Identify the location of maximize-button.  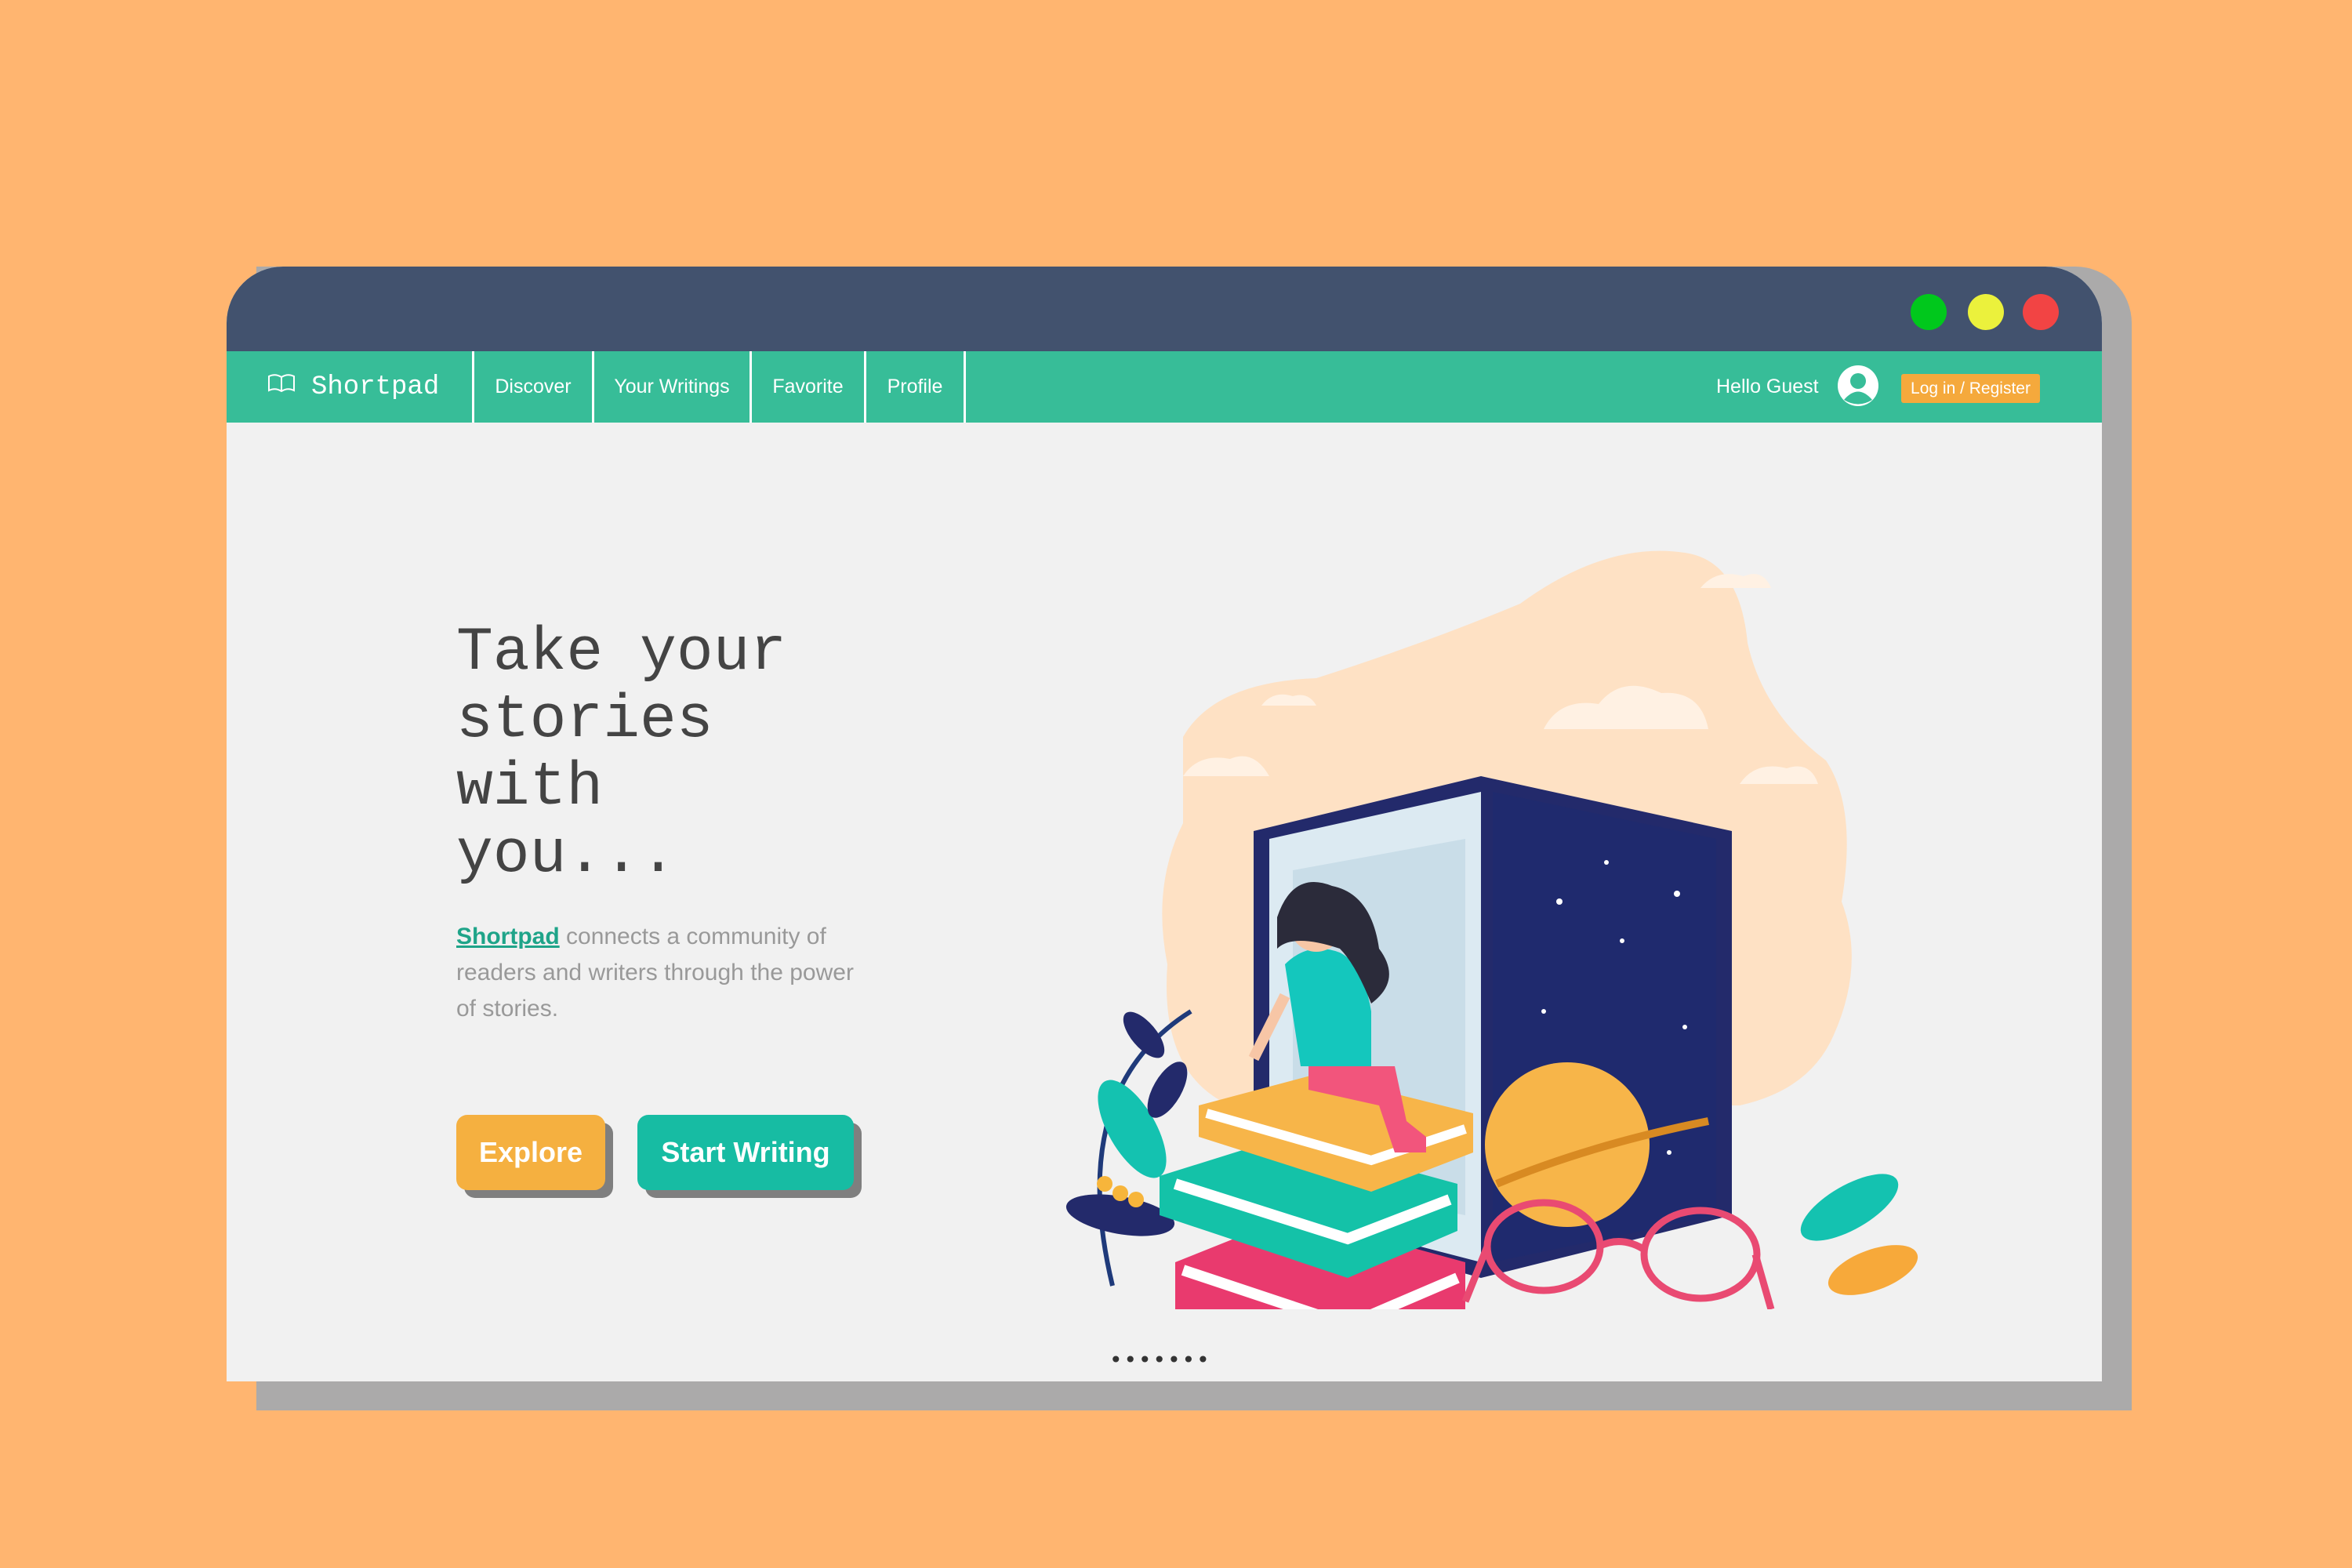
(1929, 312).